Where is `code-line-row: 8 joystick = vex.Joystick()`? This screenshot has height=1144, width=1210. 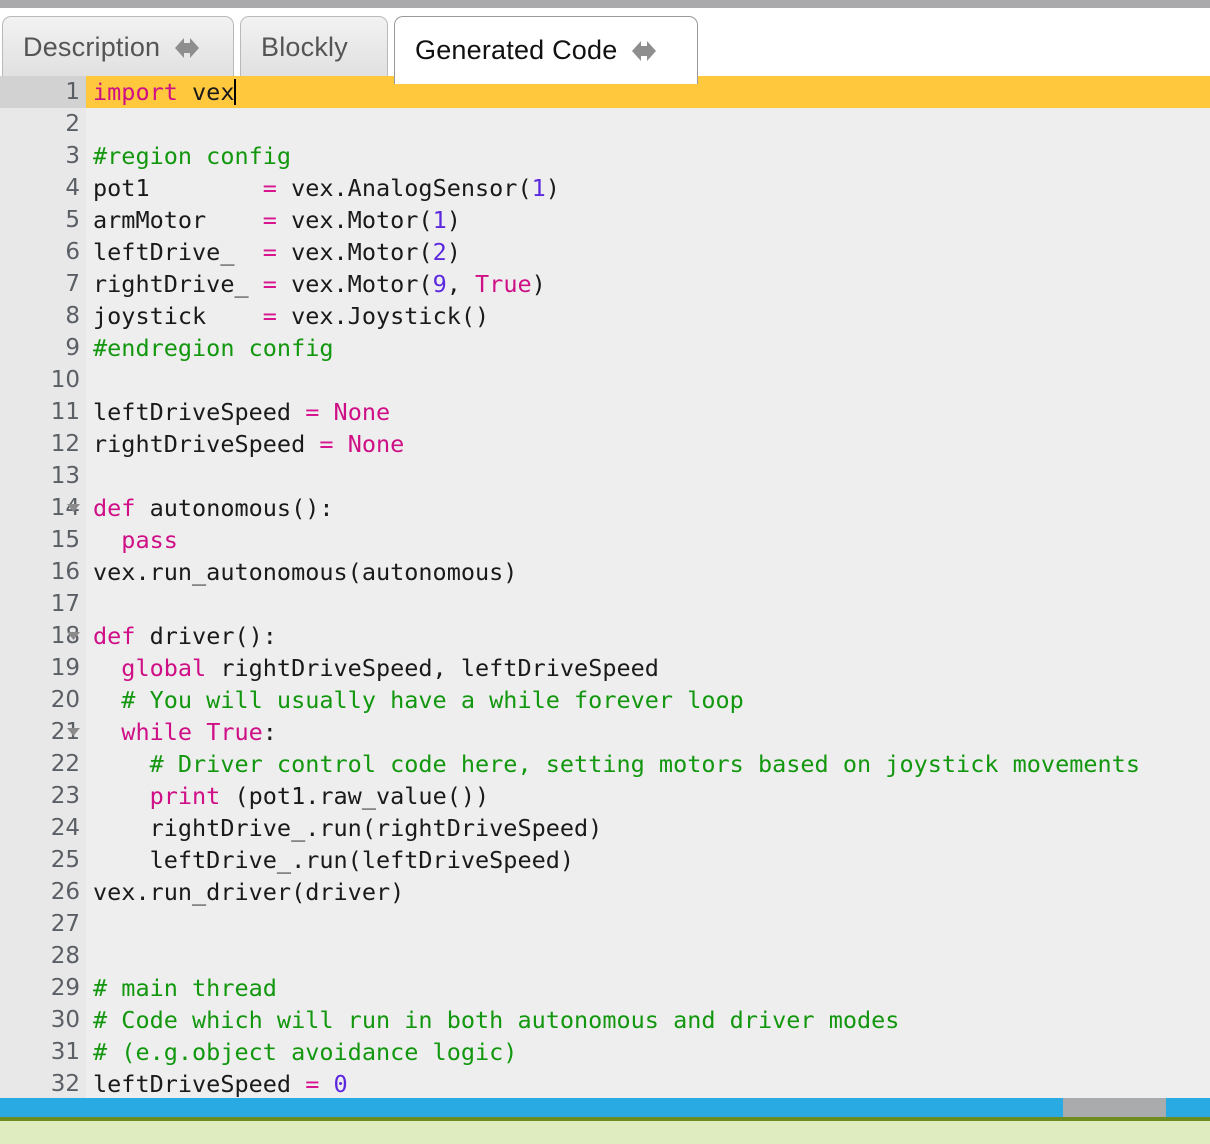 code-line-row: 8 joystick = vex.Joystick() is located at coordinates (605, 316).